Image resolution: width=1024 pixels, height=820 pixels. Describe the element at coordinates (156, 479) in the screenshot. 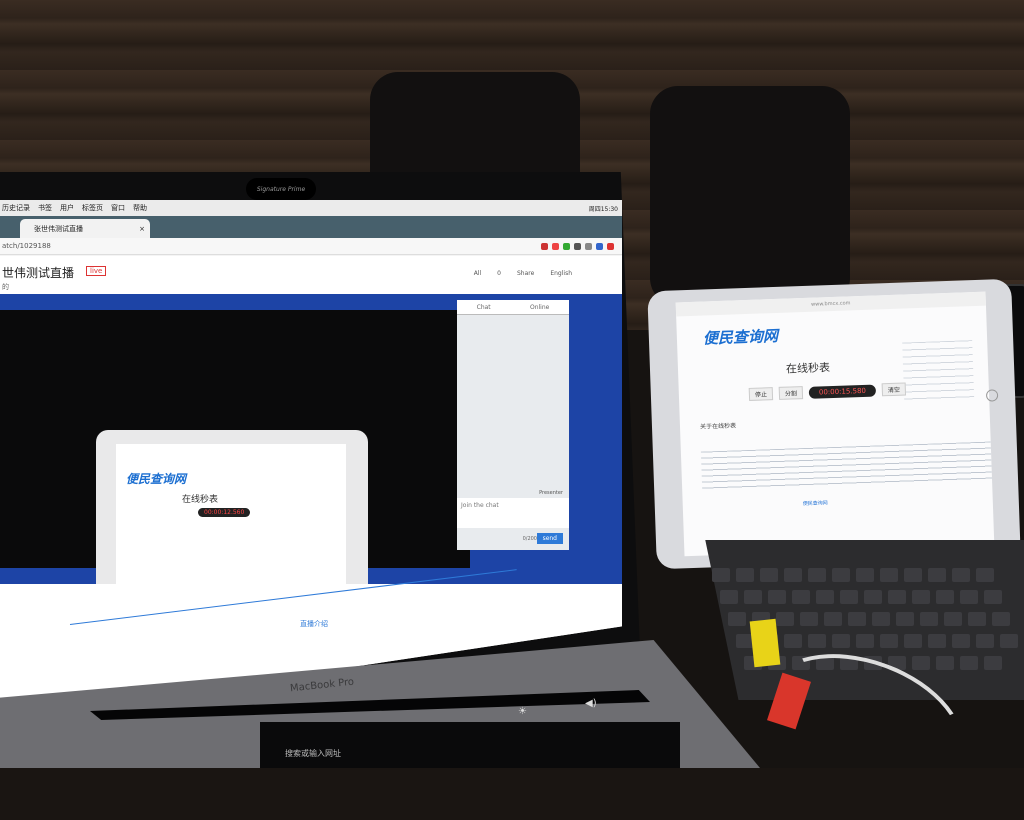

I see `video-site-logo: 便民查询网` at that location.